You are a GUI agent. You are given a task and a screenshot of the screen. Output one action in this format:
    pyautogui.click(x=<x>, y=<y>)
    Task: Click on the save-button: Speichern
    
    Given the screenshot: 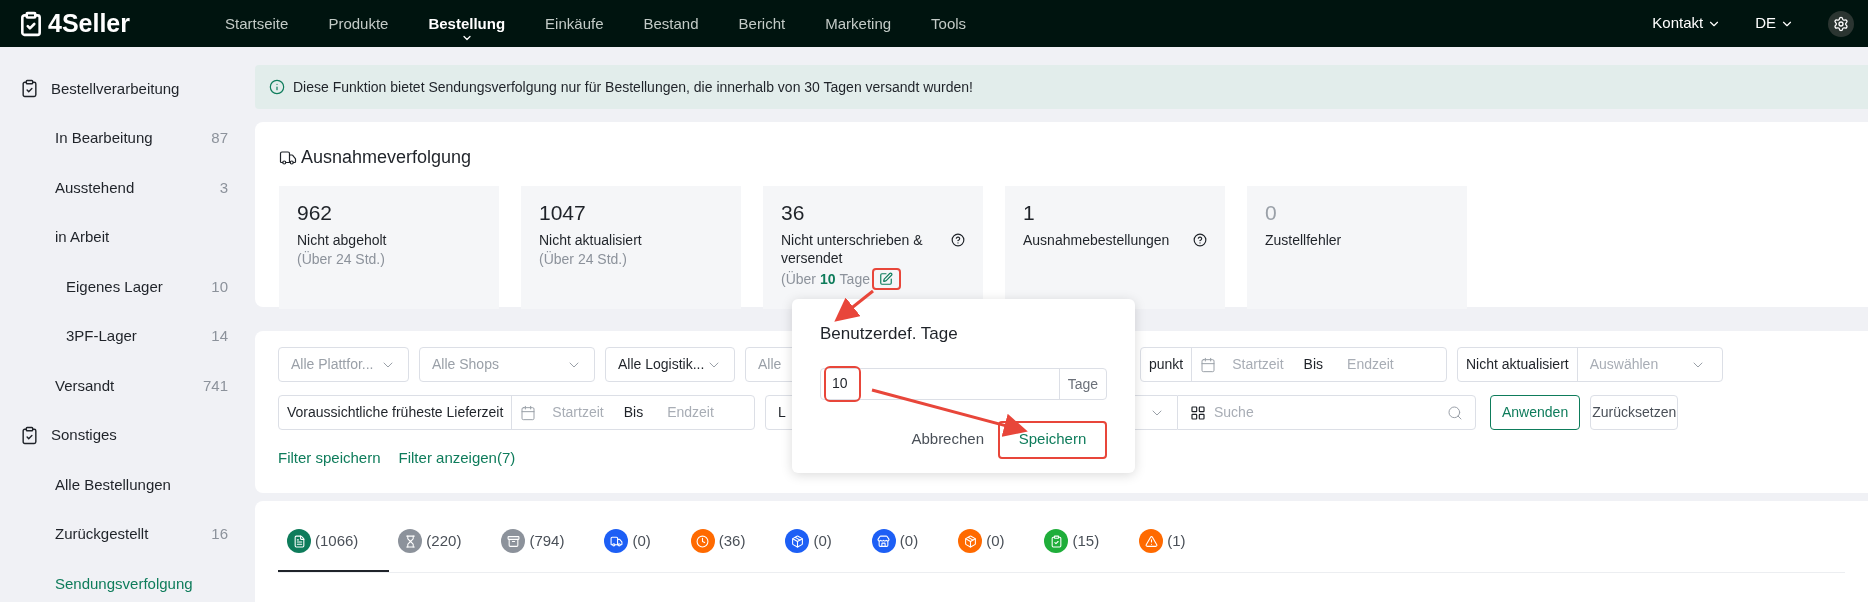 What is the action you would take?
    pyautogui.click(x=1052, y=439)
    